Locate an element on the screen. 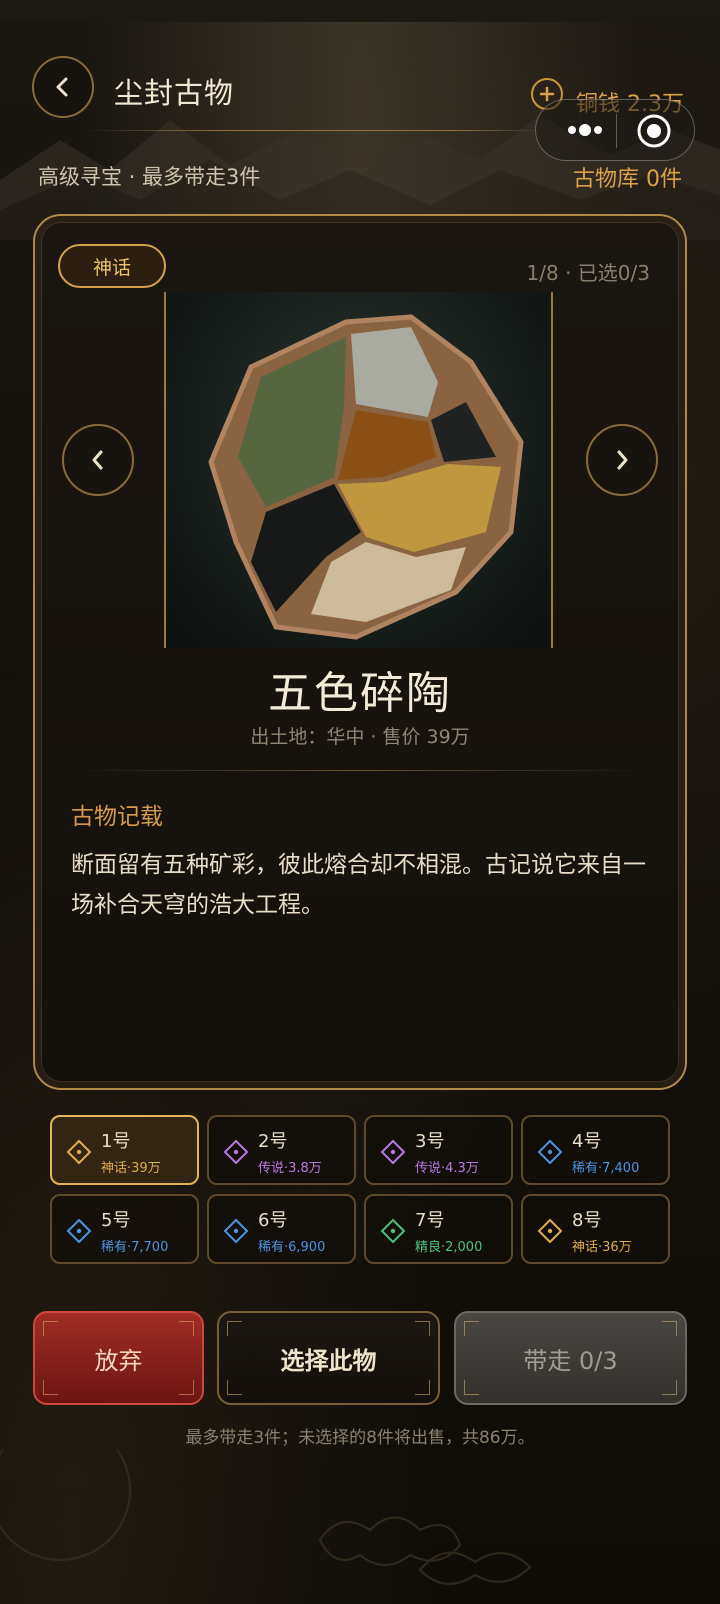 The height and width of the screenshot is (1604, 720). take-label: 带走 0/3 is located at coordinates (570, 1360).